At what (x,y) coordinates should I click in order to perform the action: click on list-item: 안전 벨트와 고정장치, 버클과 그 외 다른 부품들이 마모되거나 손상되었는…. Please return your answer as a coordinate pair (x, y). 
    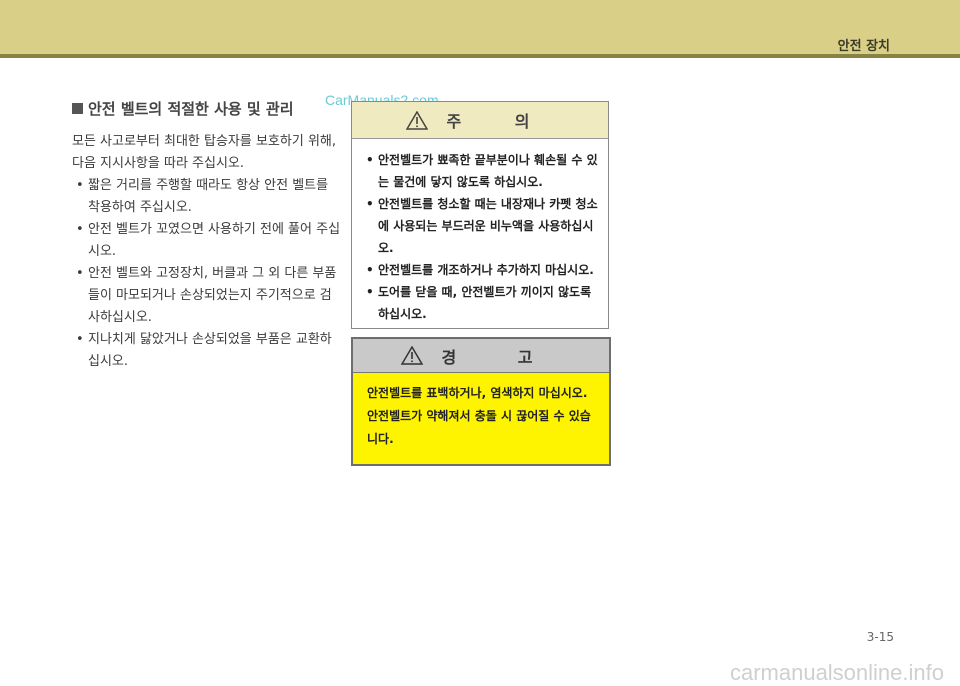
    Looking at the image, I should click on (207, 296).